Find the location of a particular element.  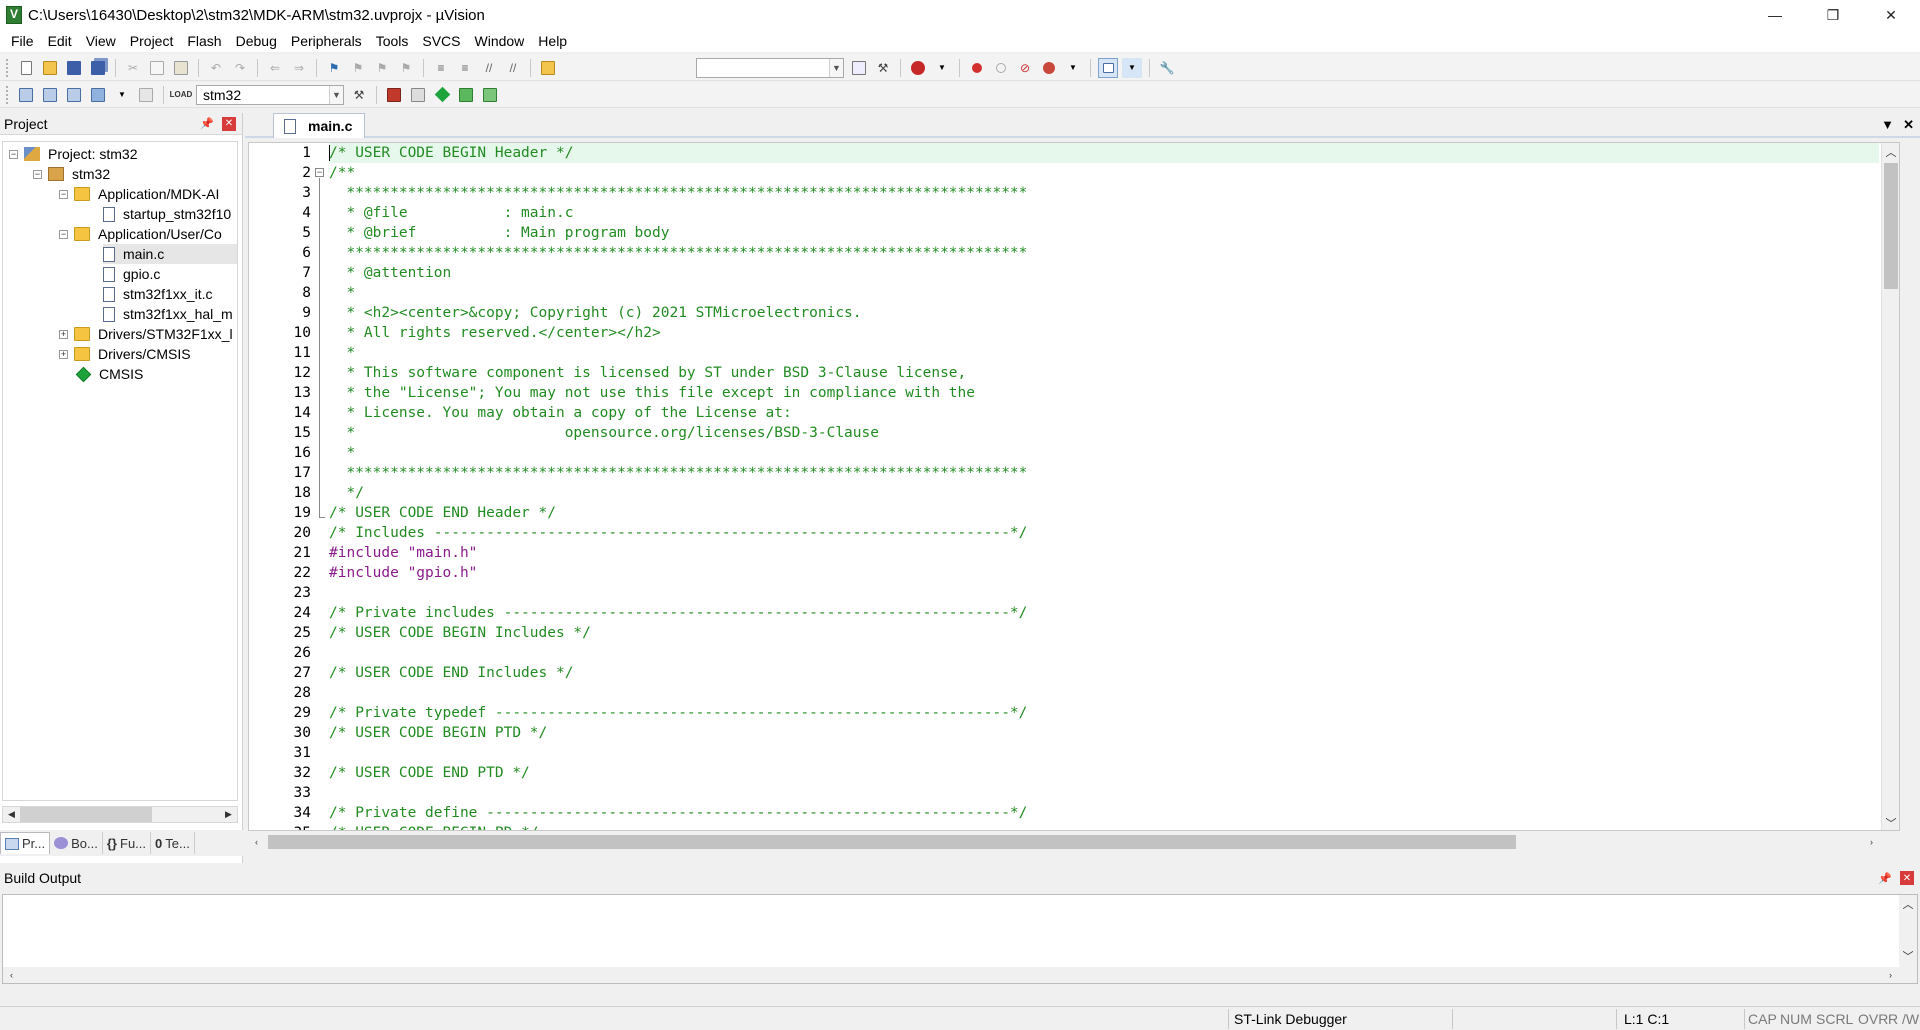

translate-icon is located at coordinates (26, 95).